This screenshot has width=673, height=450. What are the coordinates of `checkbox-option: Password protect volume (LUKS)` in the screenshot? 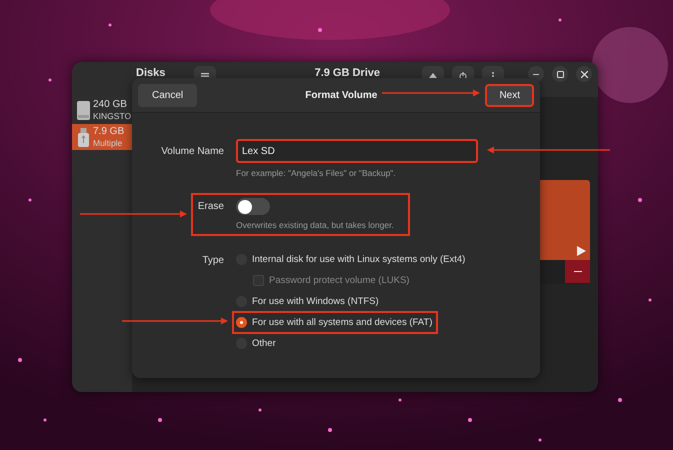 It's located at (332, 280).